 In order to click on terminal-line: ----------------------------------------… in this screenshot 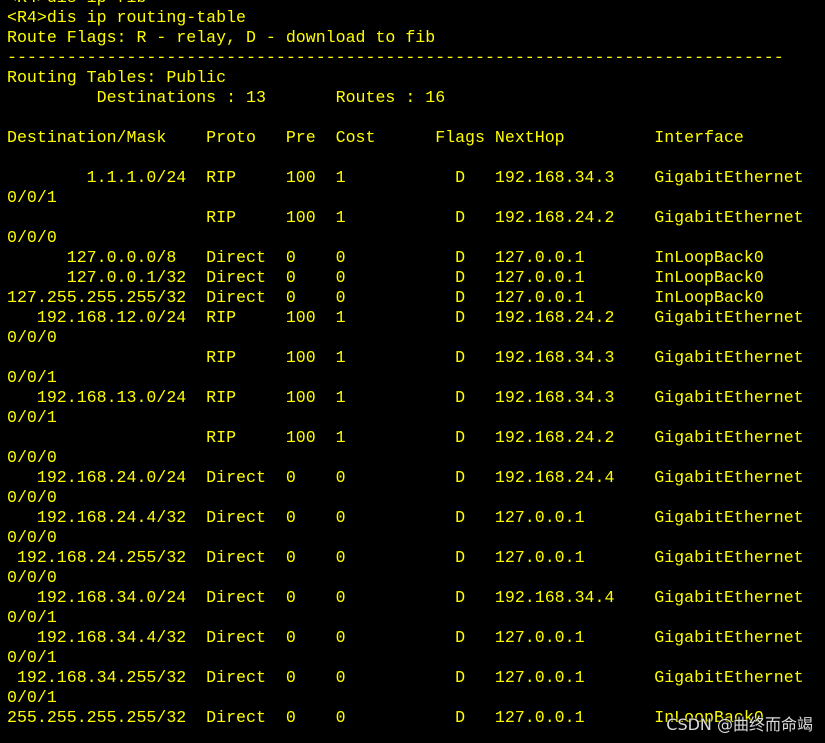, I will do `click(395, 57)`.